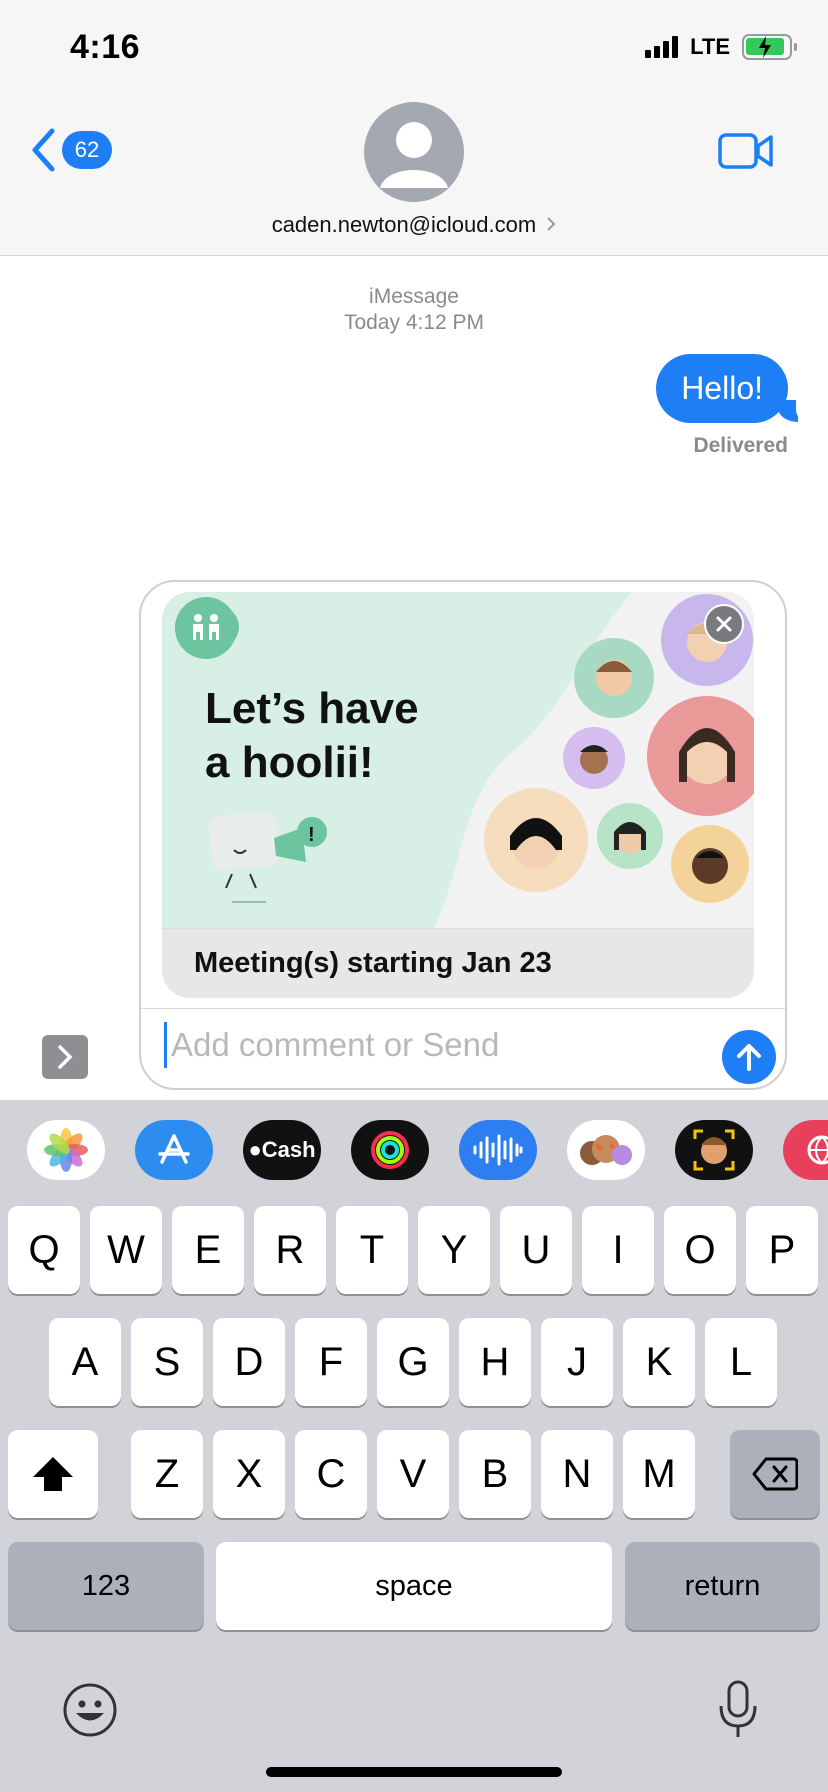  What do you see at coordinates (174, 1150) in the screenshot?
I see `app-store-icon` at bounding box center [174, 1150].